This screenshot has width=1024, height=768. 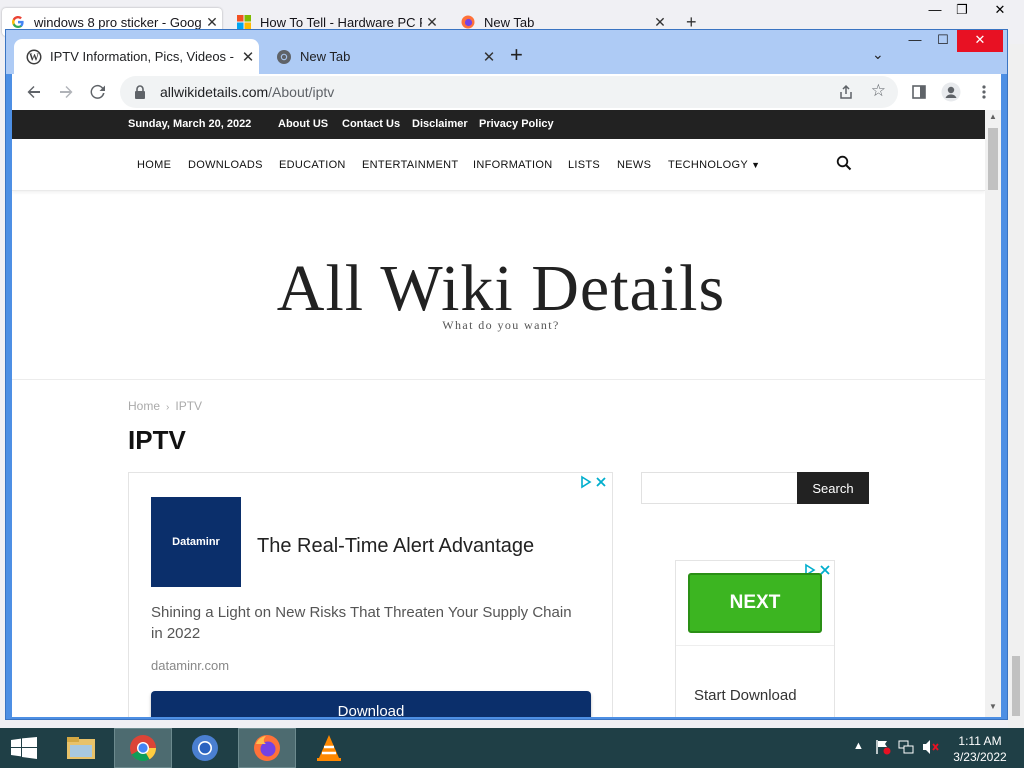 What do you see at coordinates (755, 603) in the screenshot?
I see `next-button: NEXT` at bounding box center [755, 603].